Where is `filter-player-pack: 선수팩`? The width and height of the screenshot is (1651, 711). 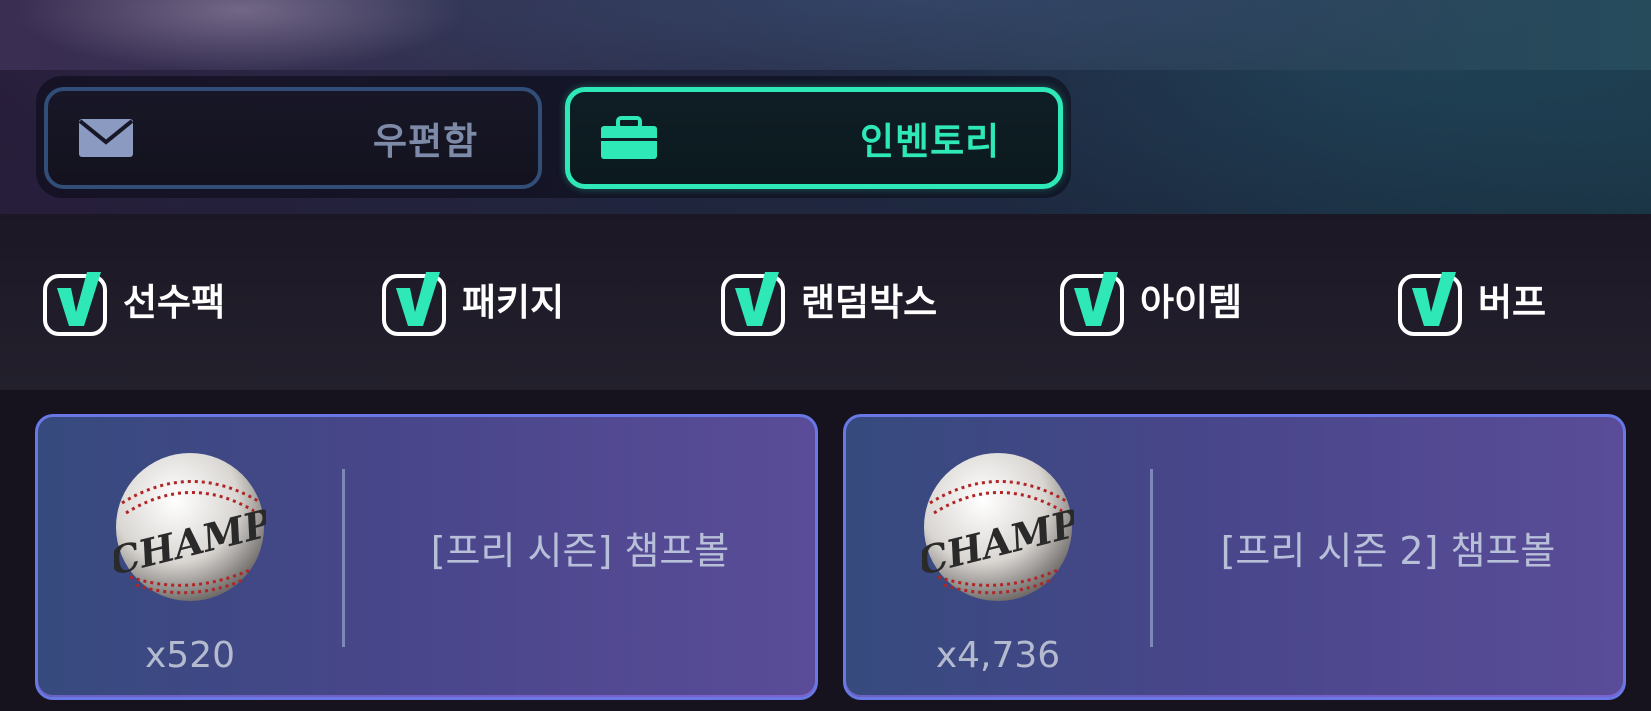
filter-player-pack: 선수팩 is located at coordinates (134, 299).